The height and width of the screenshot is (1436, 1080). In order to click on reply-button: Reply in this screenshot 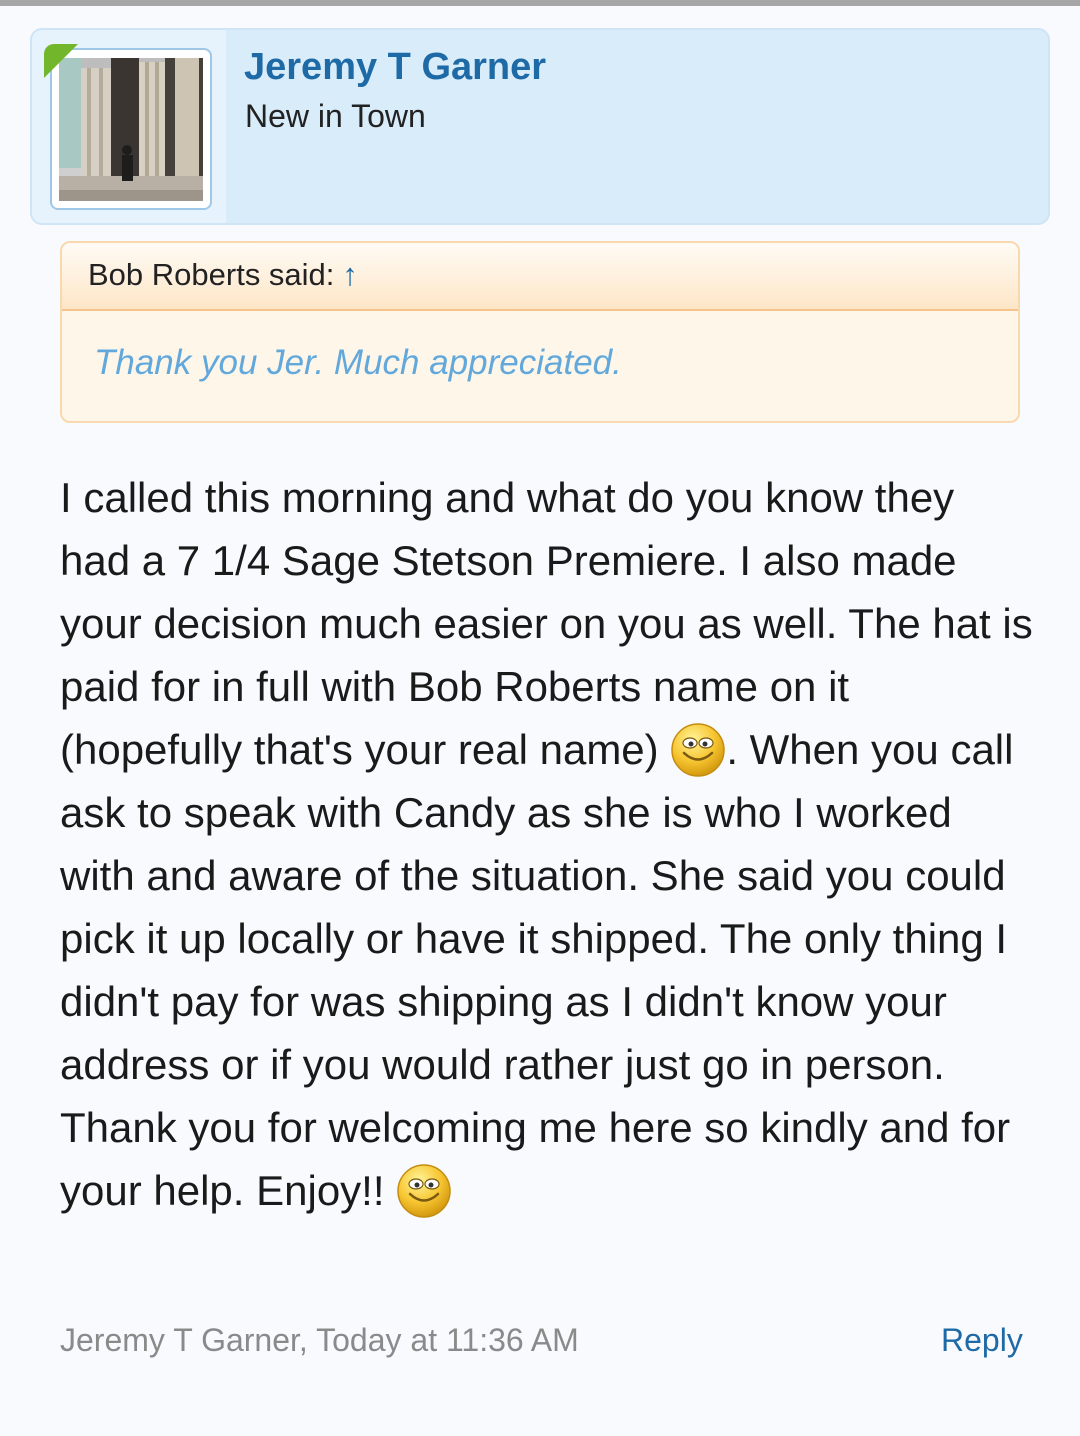, I will do `click(982, 1340)`.